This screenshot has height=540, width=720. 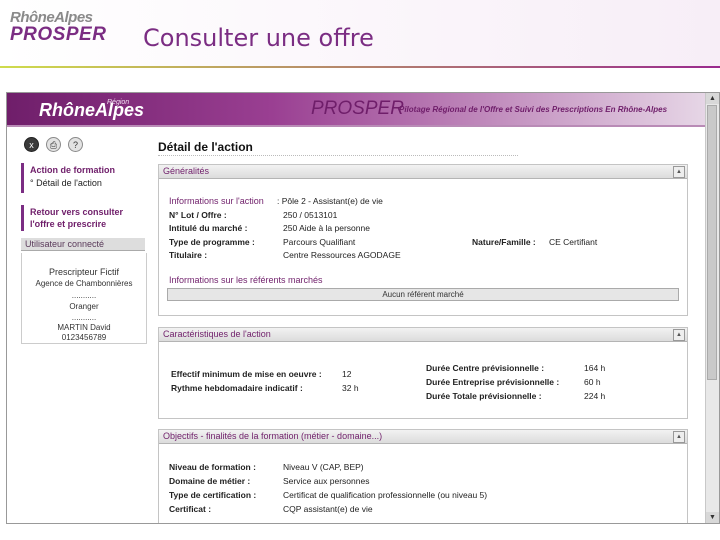 What do you see at coordinates (360, 67) in the screenshot?
I see `slide-divider` at bounding box center [360, 67].